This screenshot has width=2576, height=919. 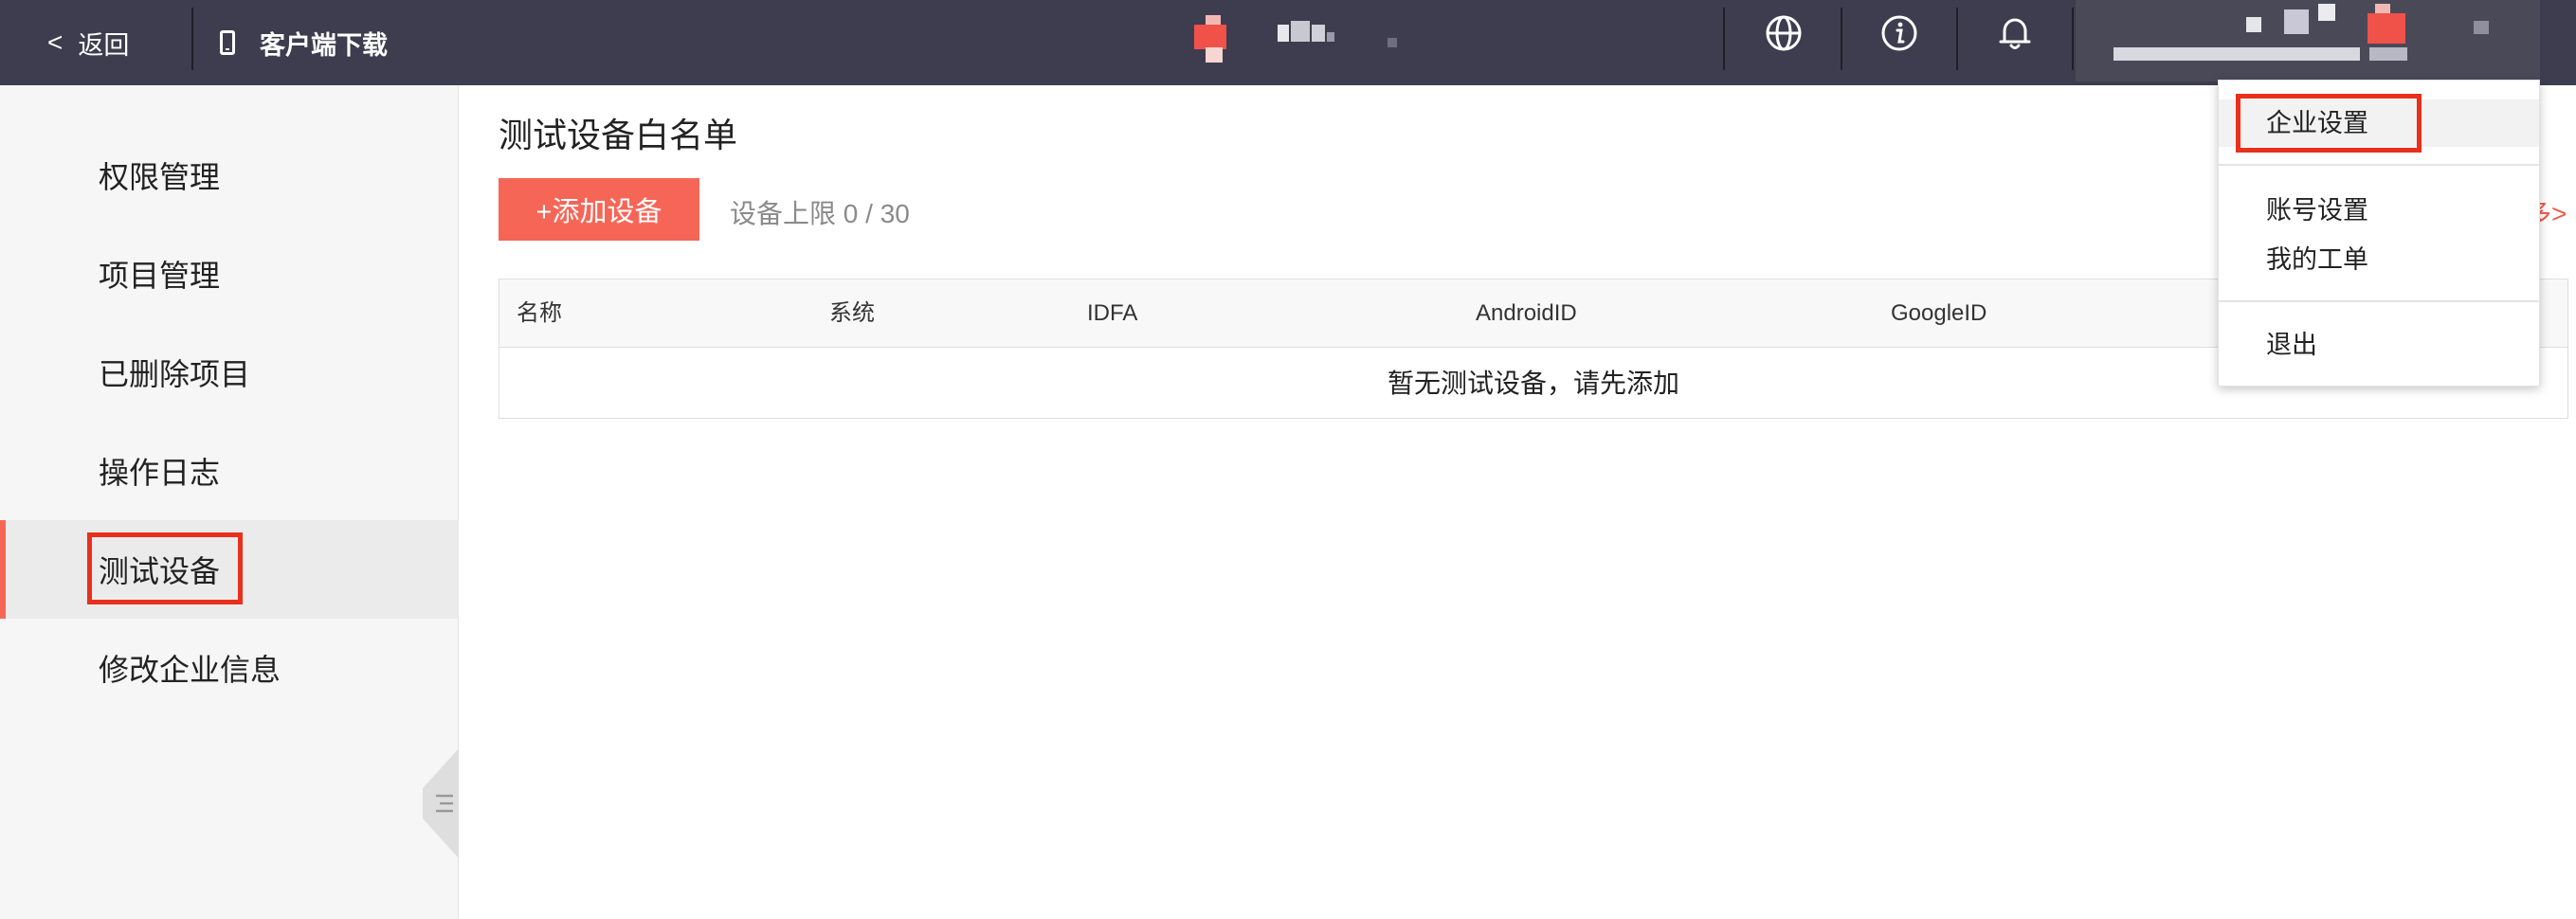 I want to click on info-icon, so click(x=1899, y=33).